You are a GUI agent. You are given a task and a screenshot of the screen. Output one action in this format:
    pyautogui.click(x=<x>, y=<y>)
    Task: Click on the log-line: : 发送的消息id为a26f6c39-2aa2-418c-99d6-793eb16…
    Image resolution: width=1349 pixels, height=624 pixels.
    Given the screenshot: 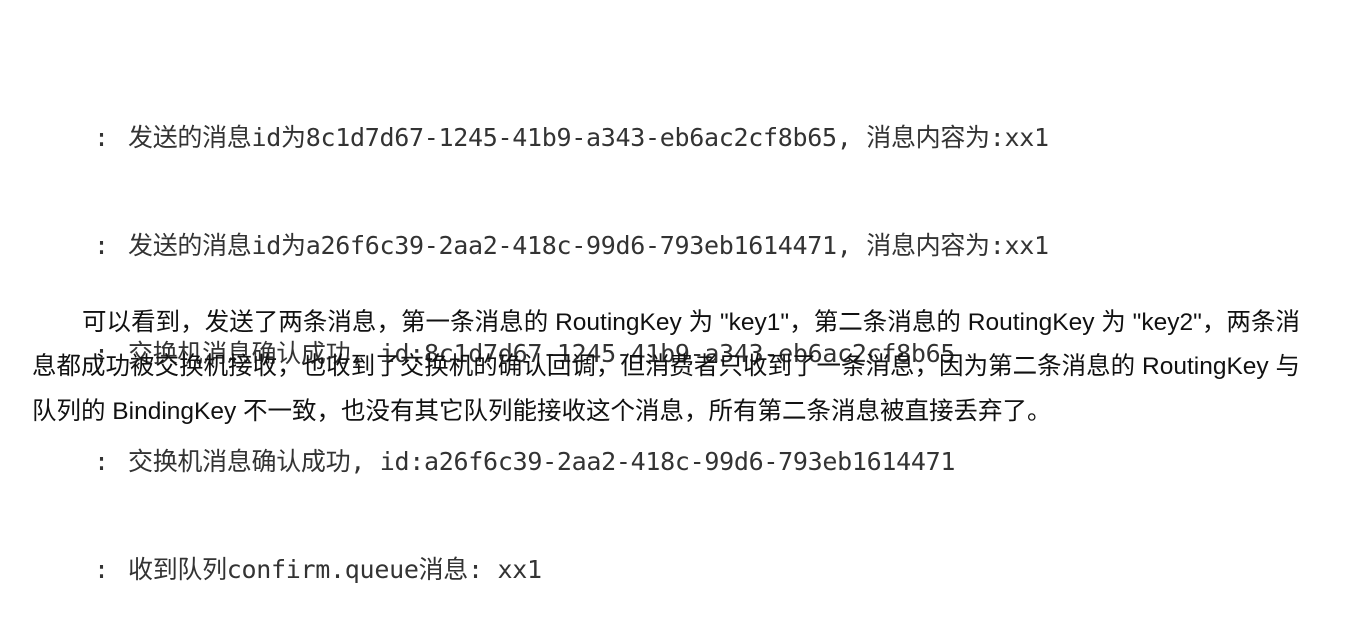 What is the action you would take?
    pyautogui.click(x=571, y=246)
    